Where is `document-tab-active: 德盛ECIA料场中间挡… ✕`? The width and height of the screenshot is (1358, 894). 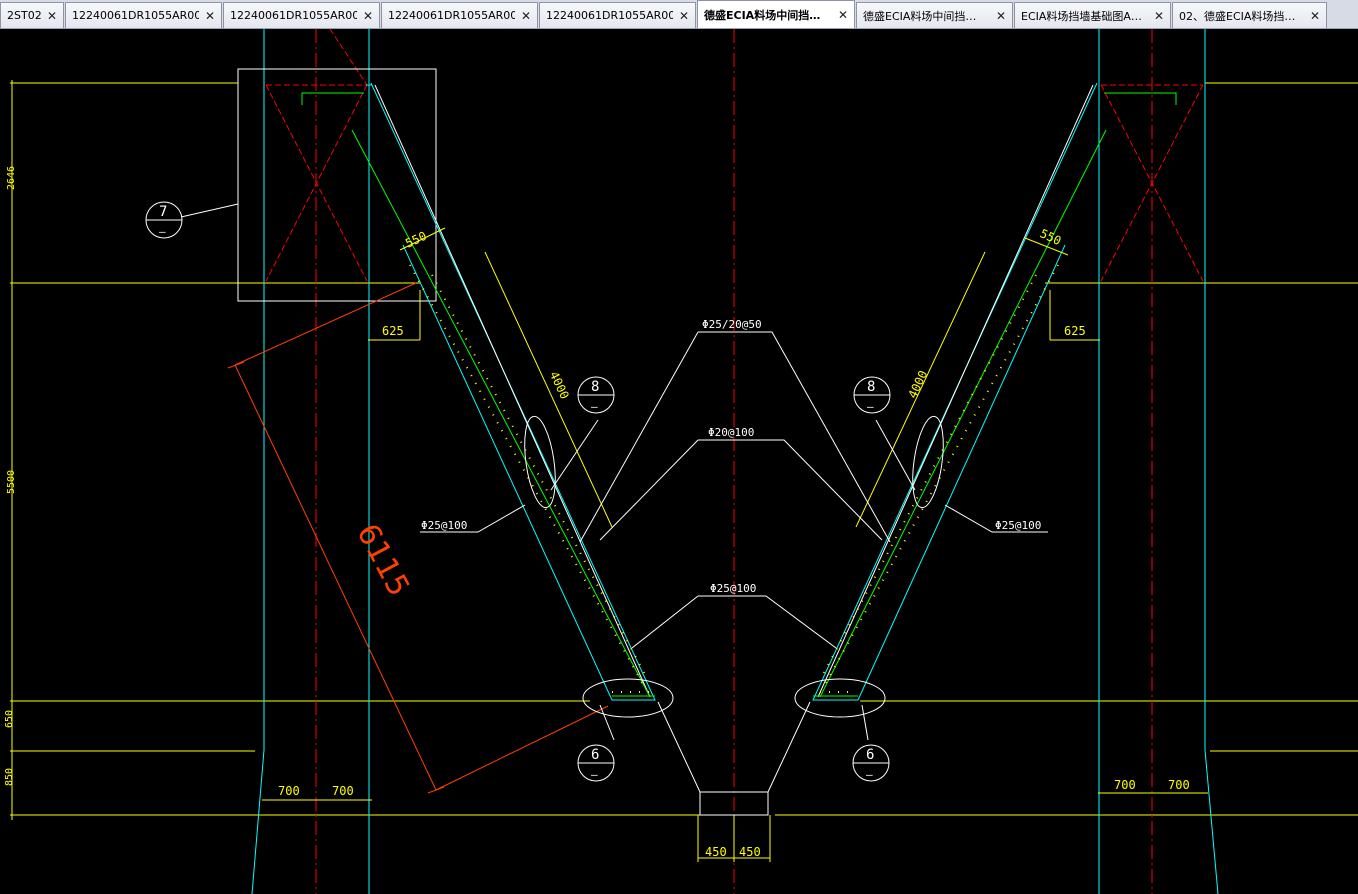 document-tab-active: 德盛ECIA料场中间挡… ✕ is located at coordinates (776, 14).